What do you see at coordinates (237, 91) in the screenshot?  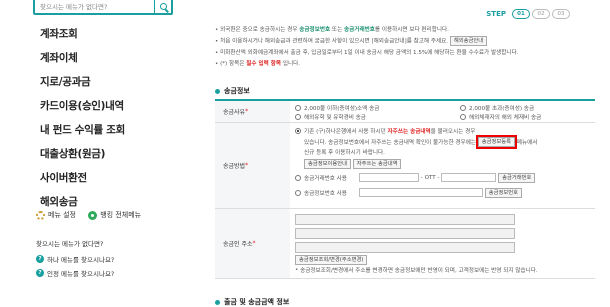 I see `section-remit-info-label: 송금정보` at bounding box center [237, 91].